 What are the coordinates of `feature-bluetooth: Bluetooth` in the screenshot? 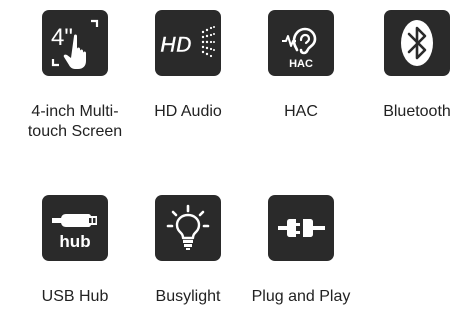 It's located at (417, 66).